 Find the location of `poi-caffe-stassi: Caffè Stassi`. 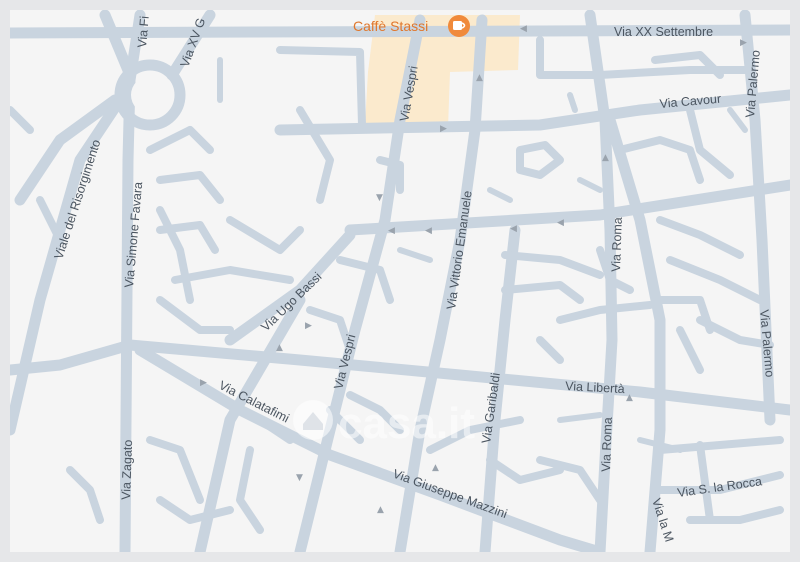

poi-caffe-stassi: Caffè Stassi is located at coordinates (411, 26).